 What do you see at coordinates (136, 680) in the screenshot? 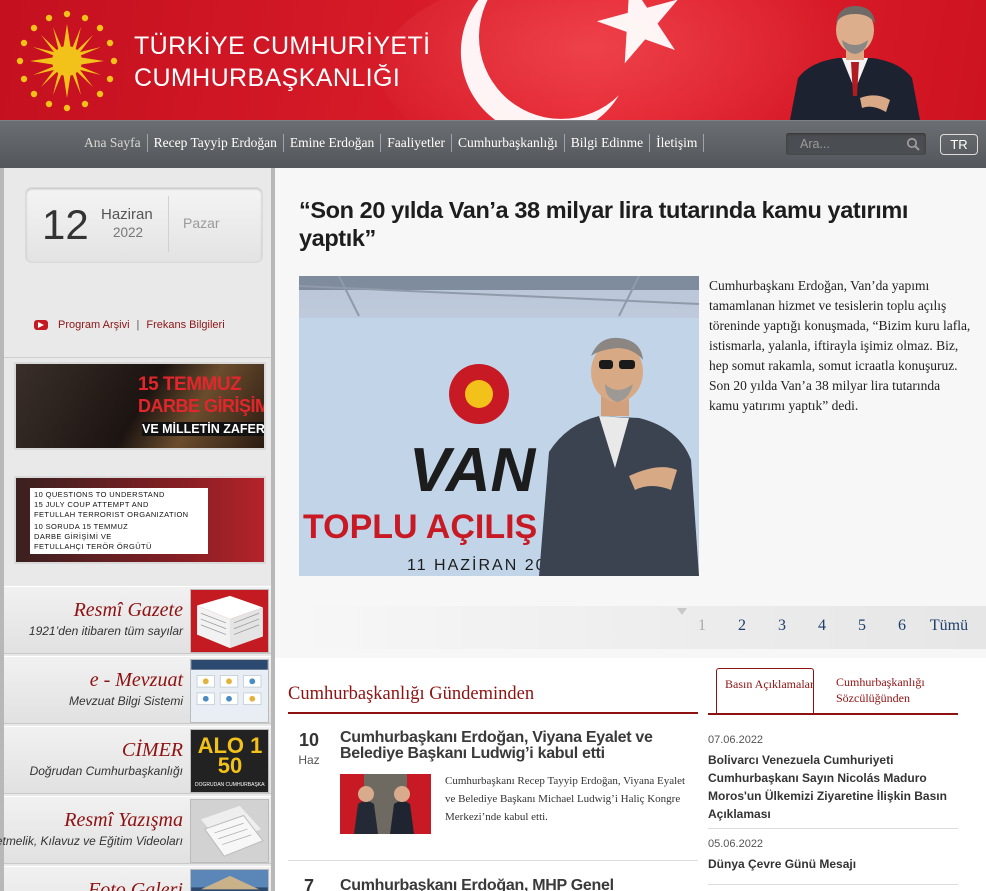
I see `promo-title: e - Mevzuat` at bounding box center [136, 680].